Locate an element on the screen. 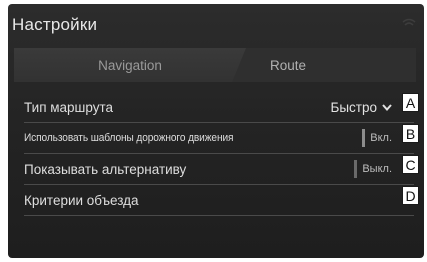 The image size is (427, 262). tab-route: Route is located at coordinates (288, 65).